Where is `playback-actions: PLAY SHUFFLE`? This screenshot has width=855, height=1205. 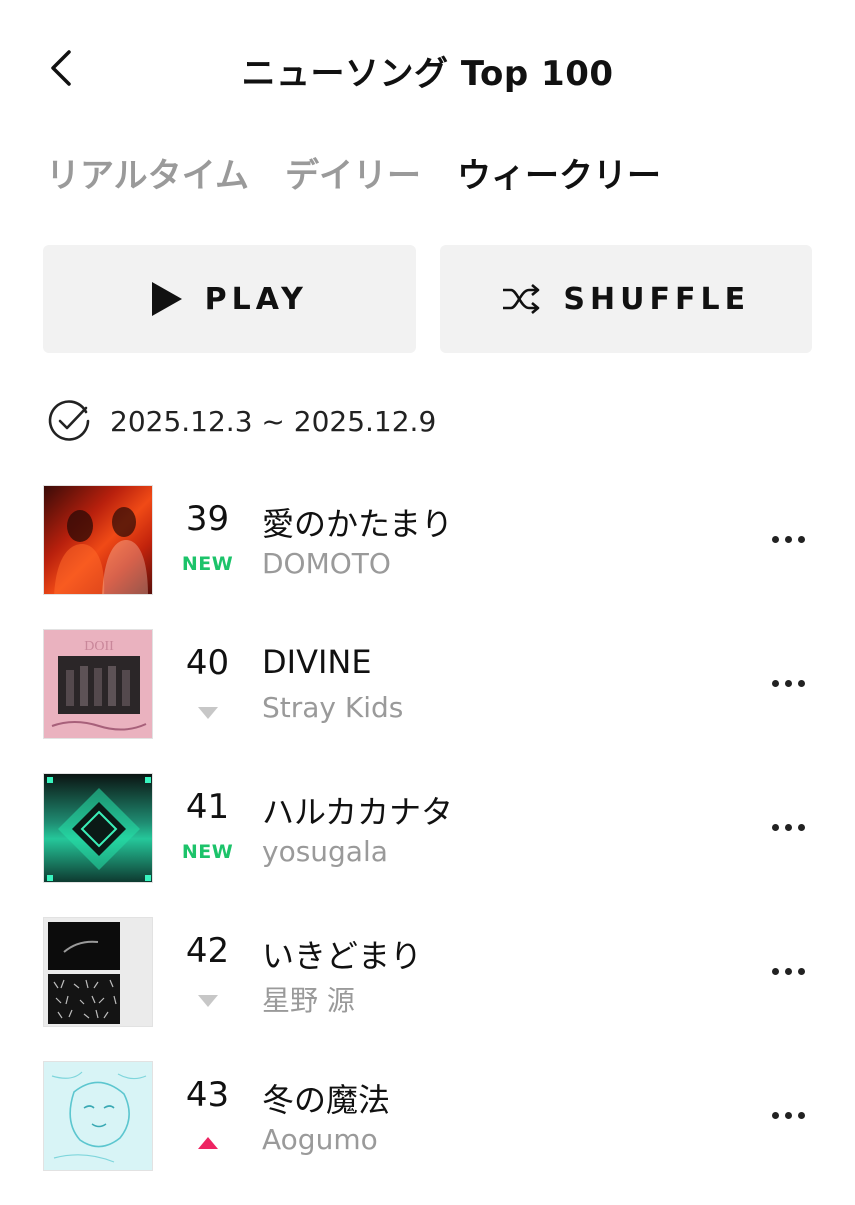
playback-actions: PLAY SHUFFLE is located at coordinates (427, 299).